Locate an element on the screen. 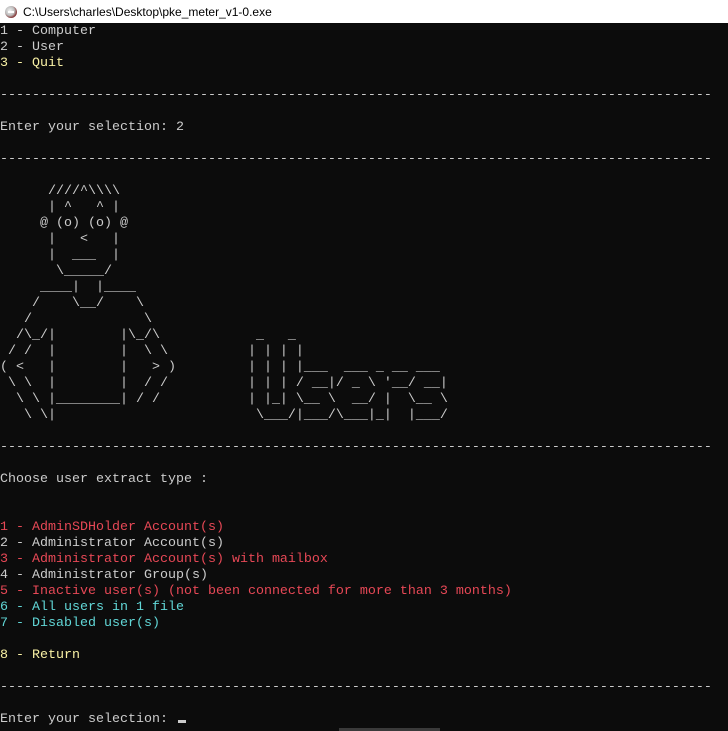 The image size is (728, 731). option-all-users: 6 - All users in 1 file is located at coordinates (92, 607).